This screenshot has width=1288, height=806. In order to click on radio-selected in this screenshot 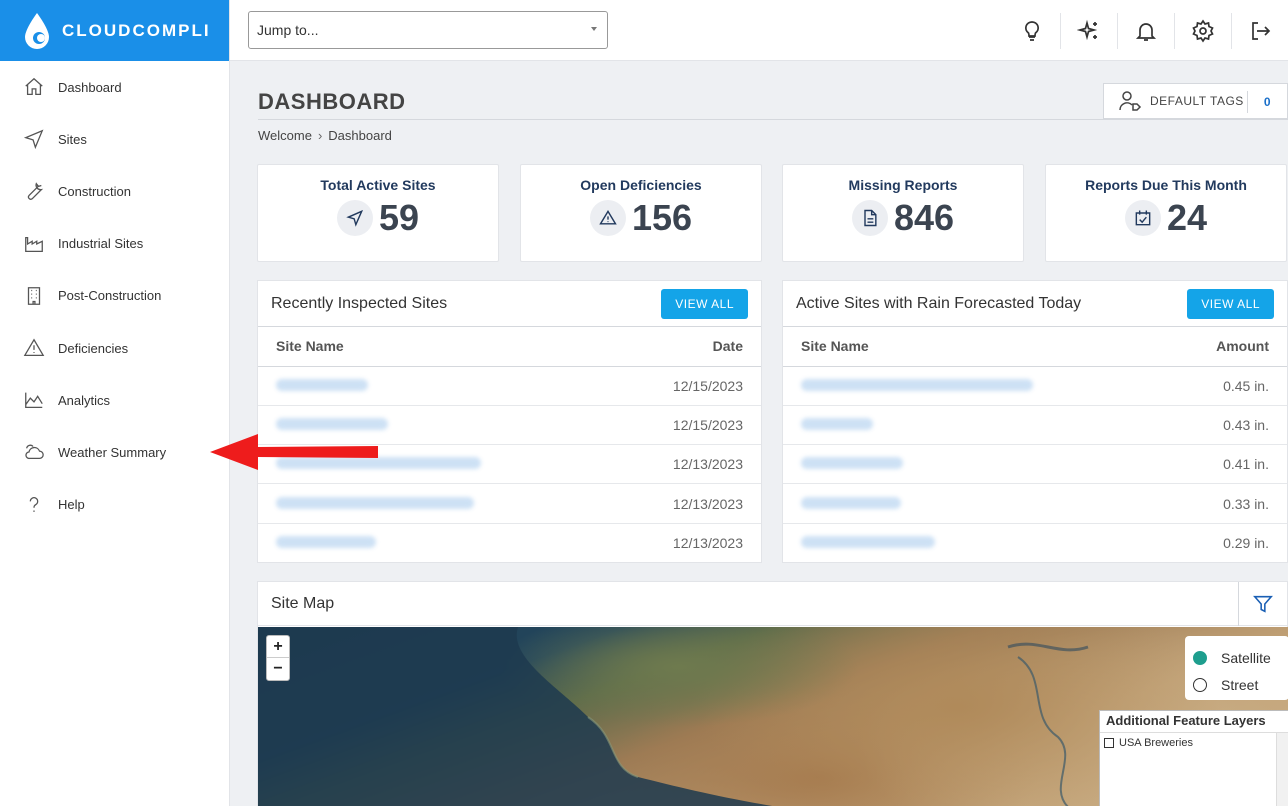, I will do `click(1200, 657)`.